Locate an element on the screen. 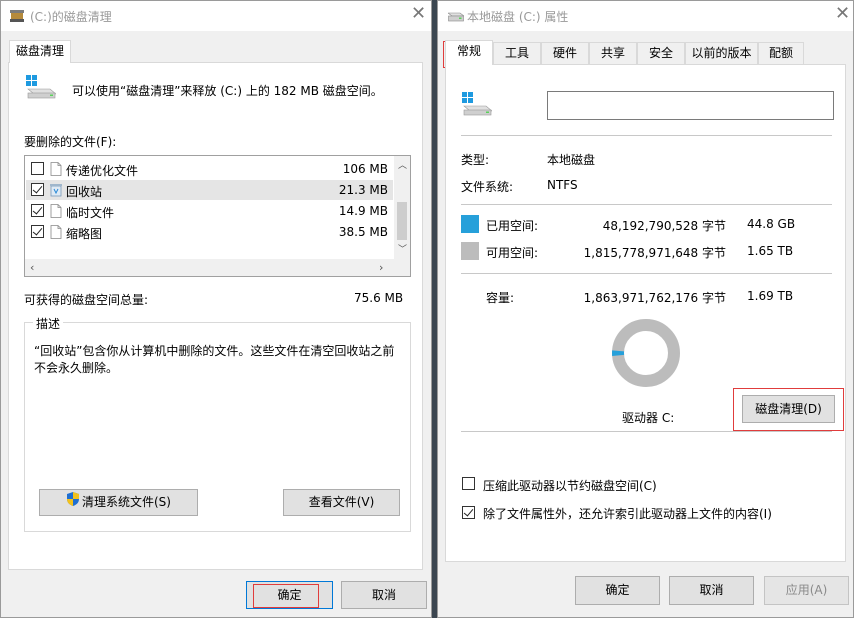 Image resolution: width=854 pixels, height=618 pixels. scroll-left-icon: ‹ is located at coordinates (32, 267).